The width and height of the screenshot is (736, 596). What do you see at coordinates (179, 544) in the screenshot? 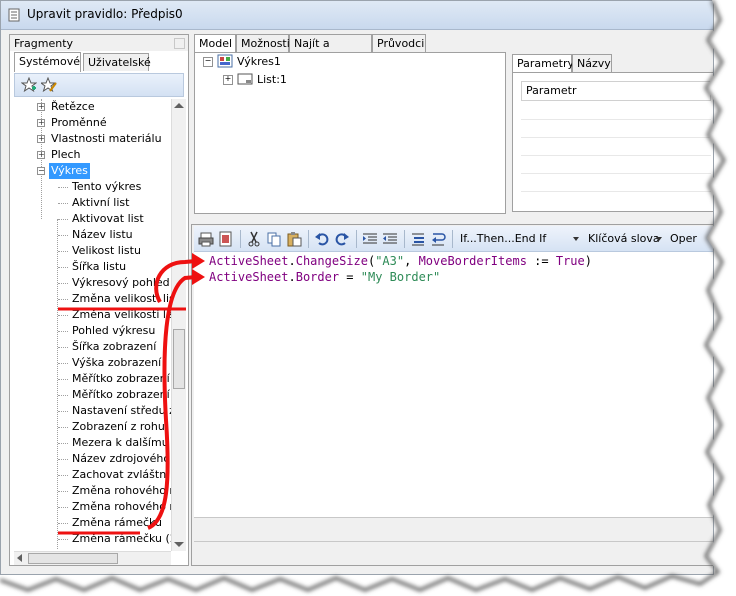
I see `scroll-down-icon` at bounding box center [179, 544].